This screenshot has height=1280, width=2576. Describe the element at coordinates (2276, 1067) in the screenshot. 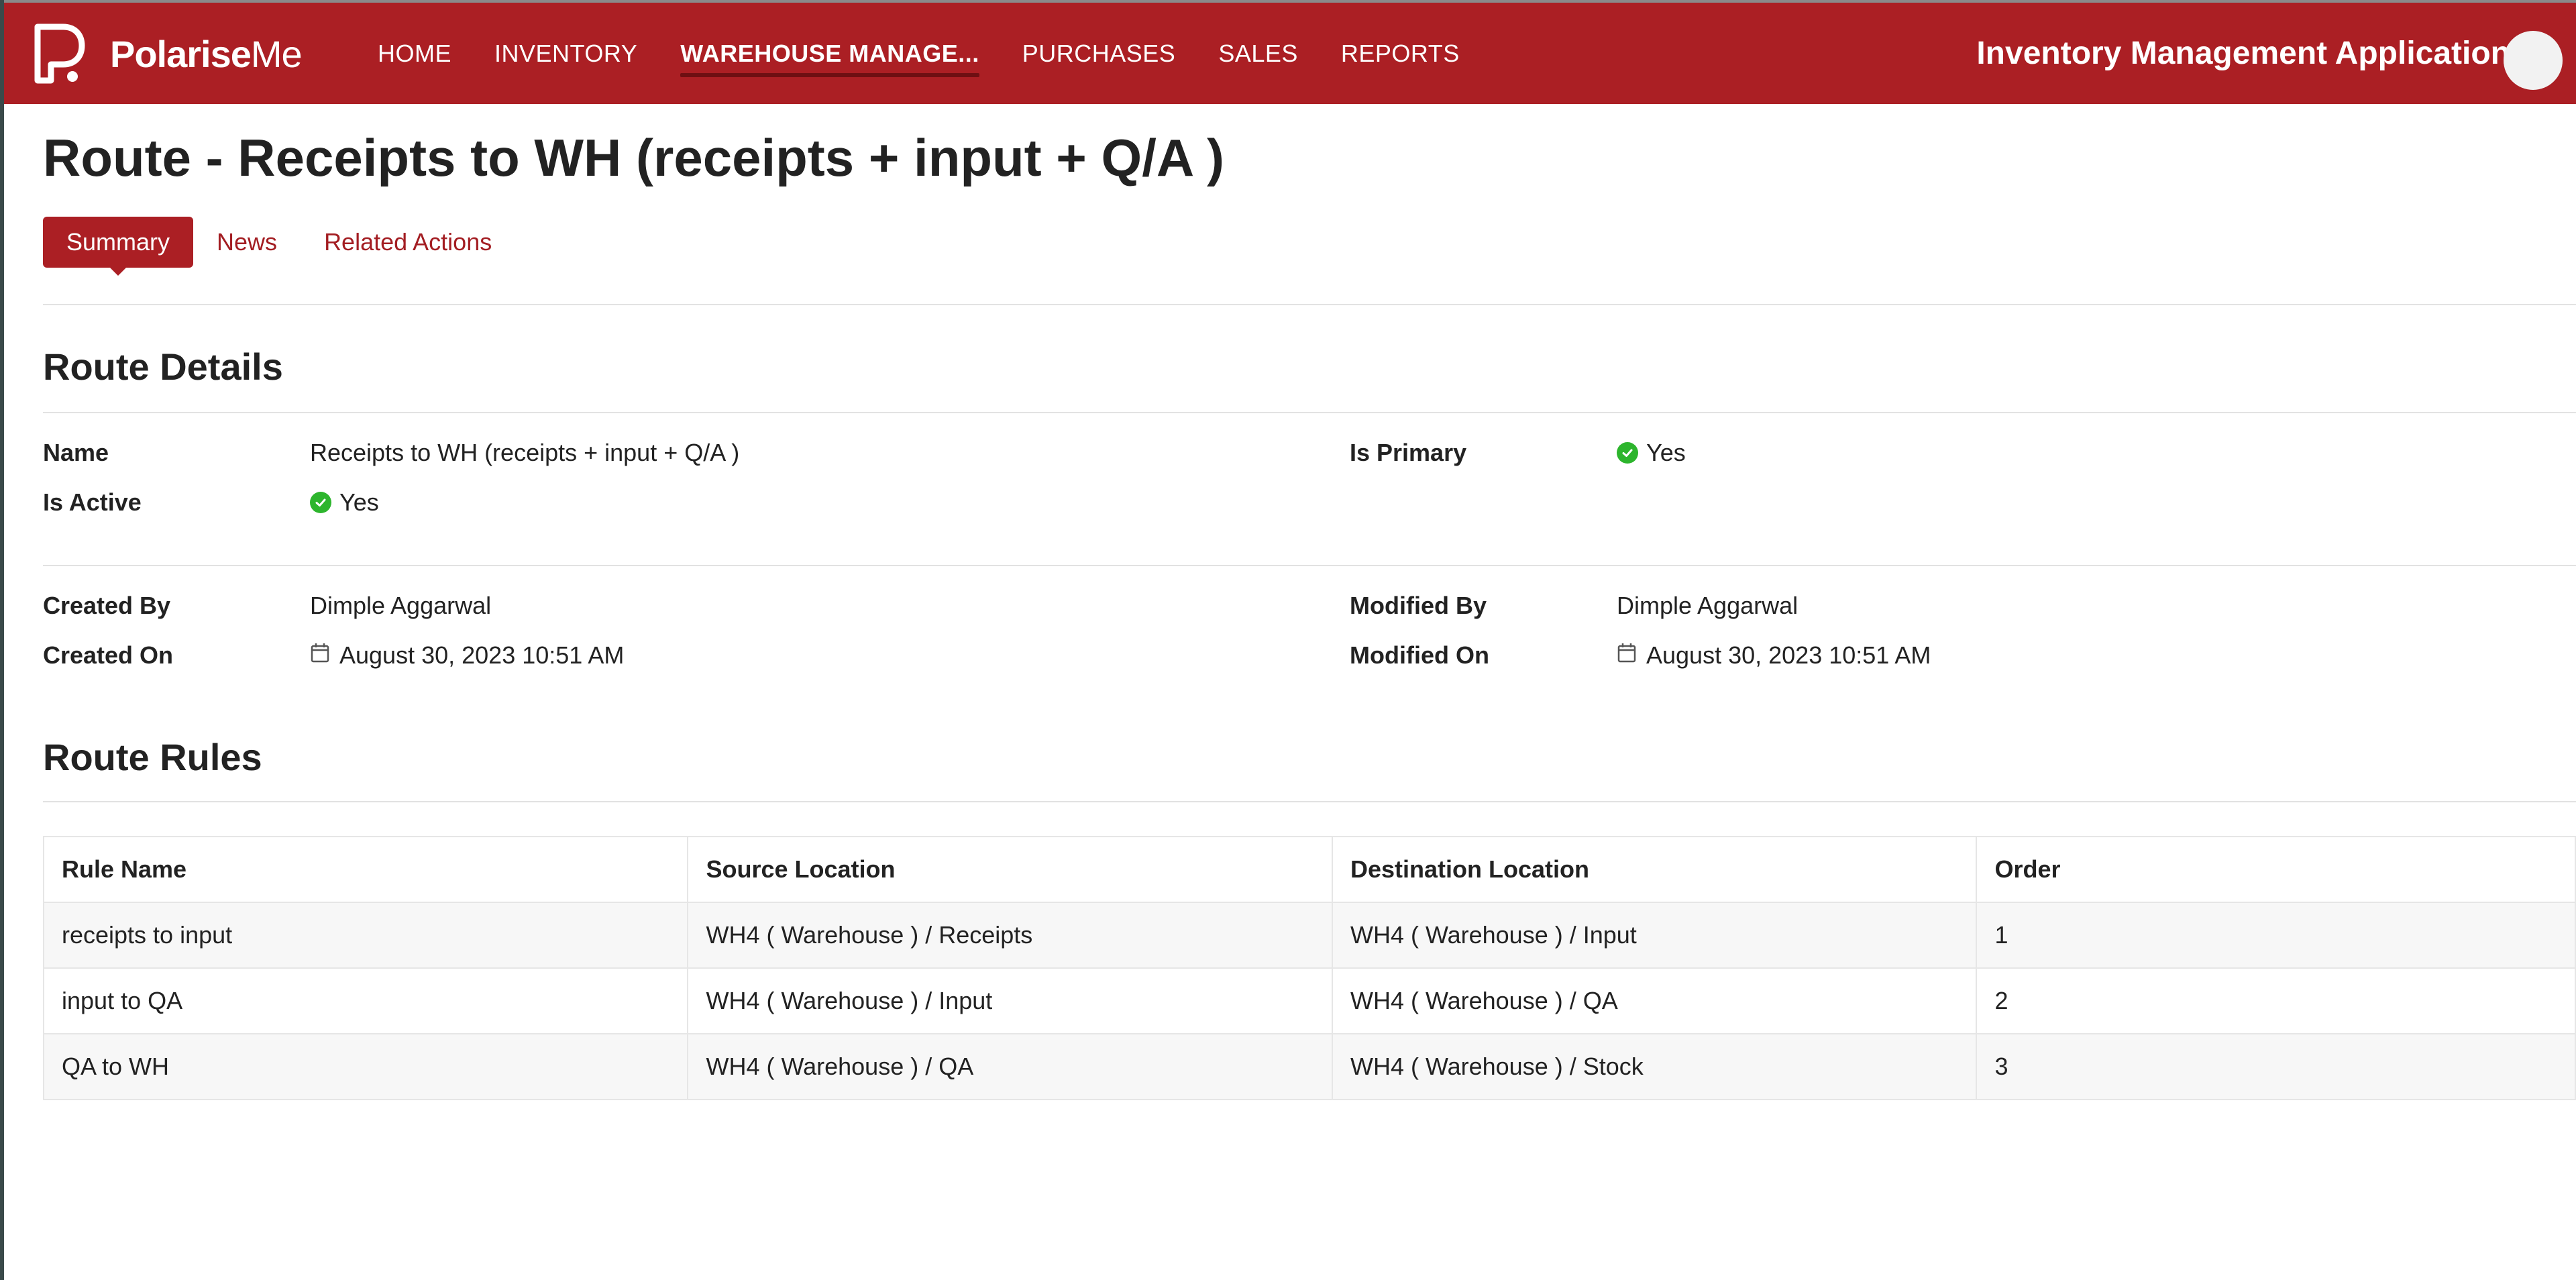

I see `order-cell: 3` at that location.